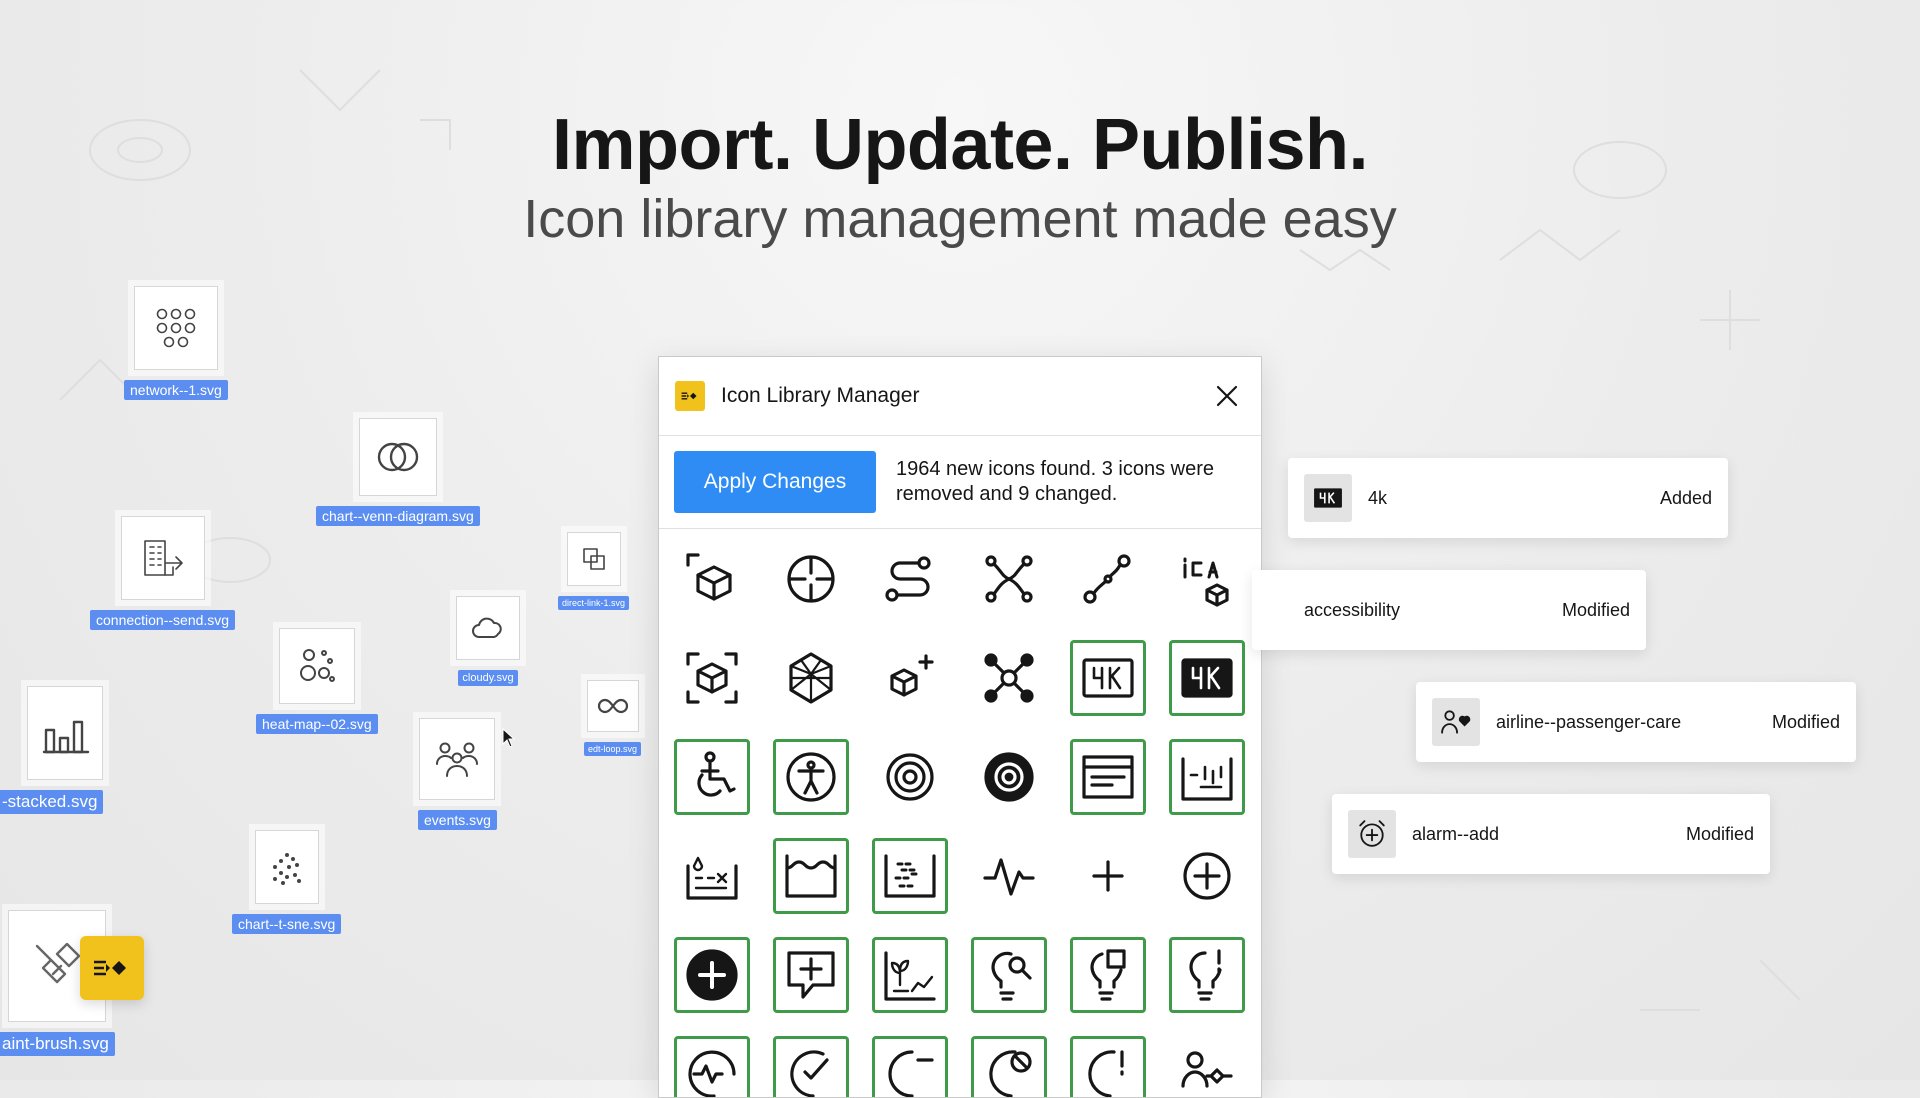  I want to click on file-card-network: network--1.svg, so click(176, 343).